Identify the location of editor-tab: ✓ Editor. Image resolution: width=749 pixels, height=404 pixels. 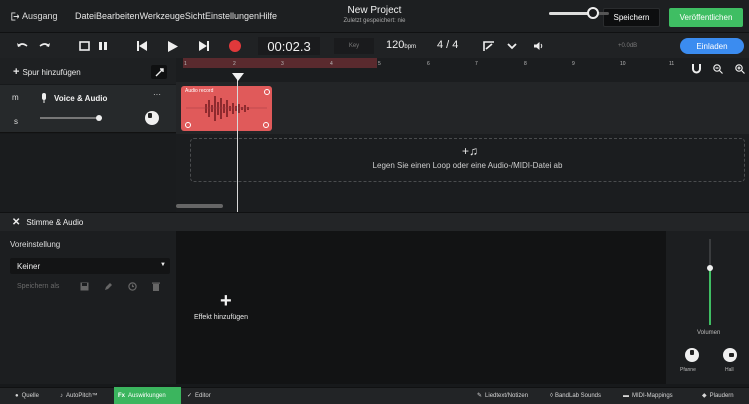
(199, 395).